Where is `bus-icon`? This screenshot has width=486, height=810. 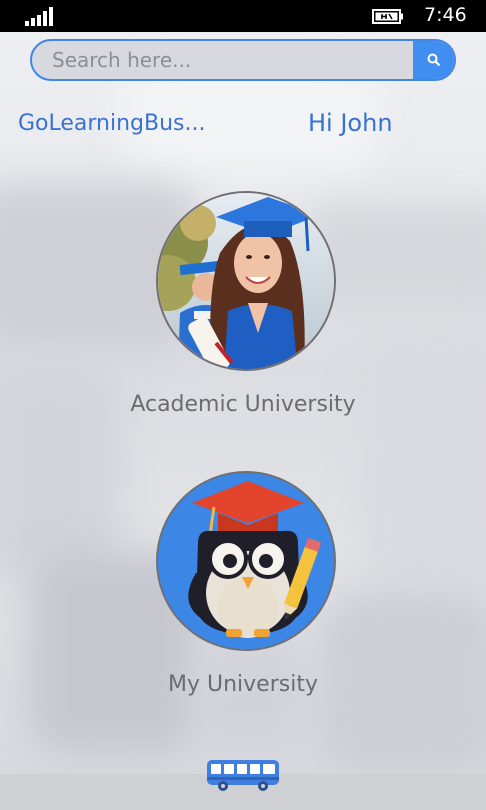 bus-icon is located at coordinates (243, 775).